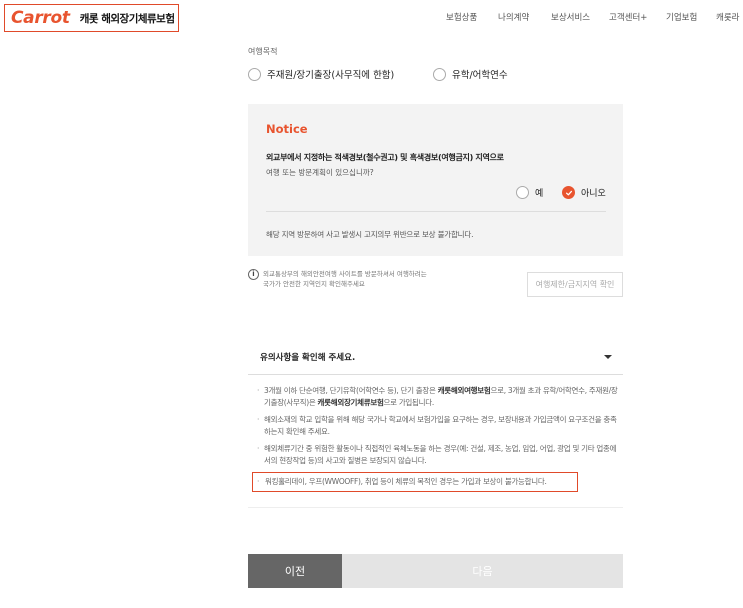 This screenshot has height=608, width=743. I want to click on nav-carrot-more: 캐롯라, so click(727, 17).